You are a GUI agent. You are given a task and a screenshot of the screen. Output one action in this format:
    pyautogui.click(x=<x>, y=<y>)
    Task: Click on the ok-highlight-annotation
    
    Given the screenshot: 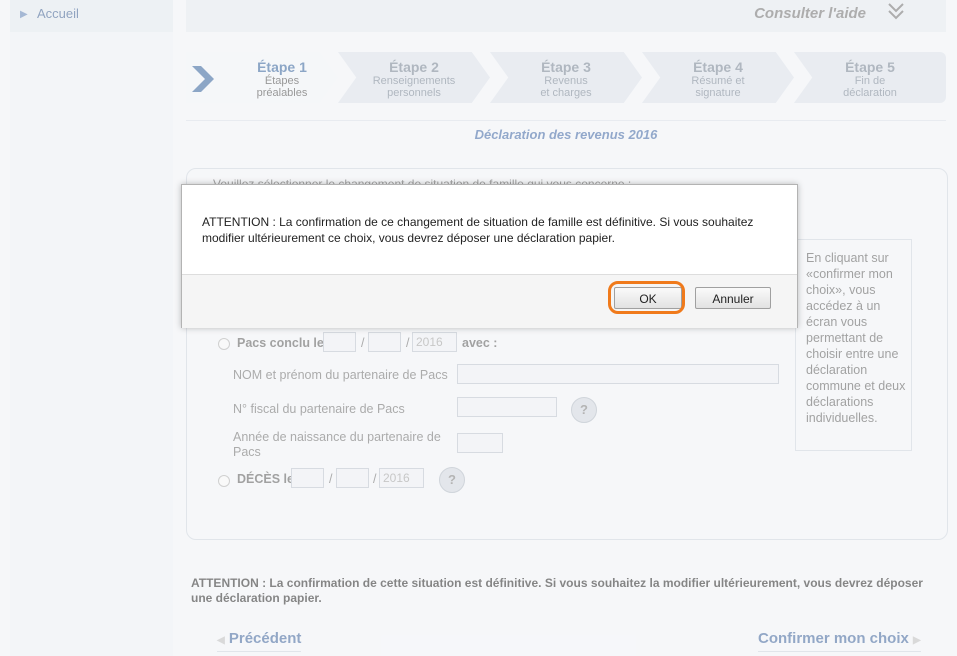 What is the action you would take?
    pyautogui.click(x=646, y=297)
    